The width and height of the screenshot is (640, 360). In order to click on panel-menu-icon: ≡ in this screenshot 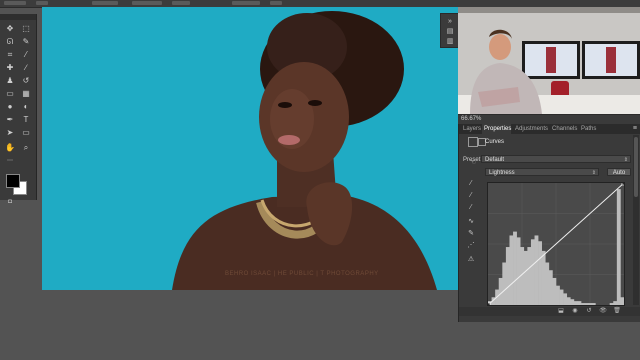, I will do `click(635, 128)`.